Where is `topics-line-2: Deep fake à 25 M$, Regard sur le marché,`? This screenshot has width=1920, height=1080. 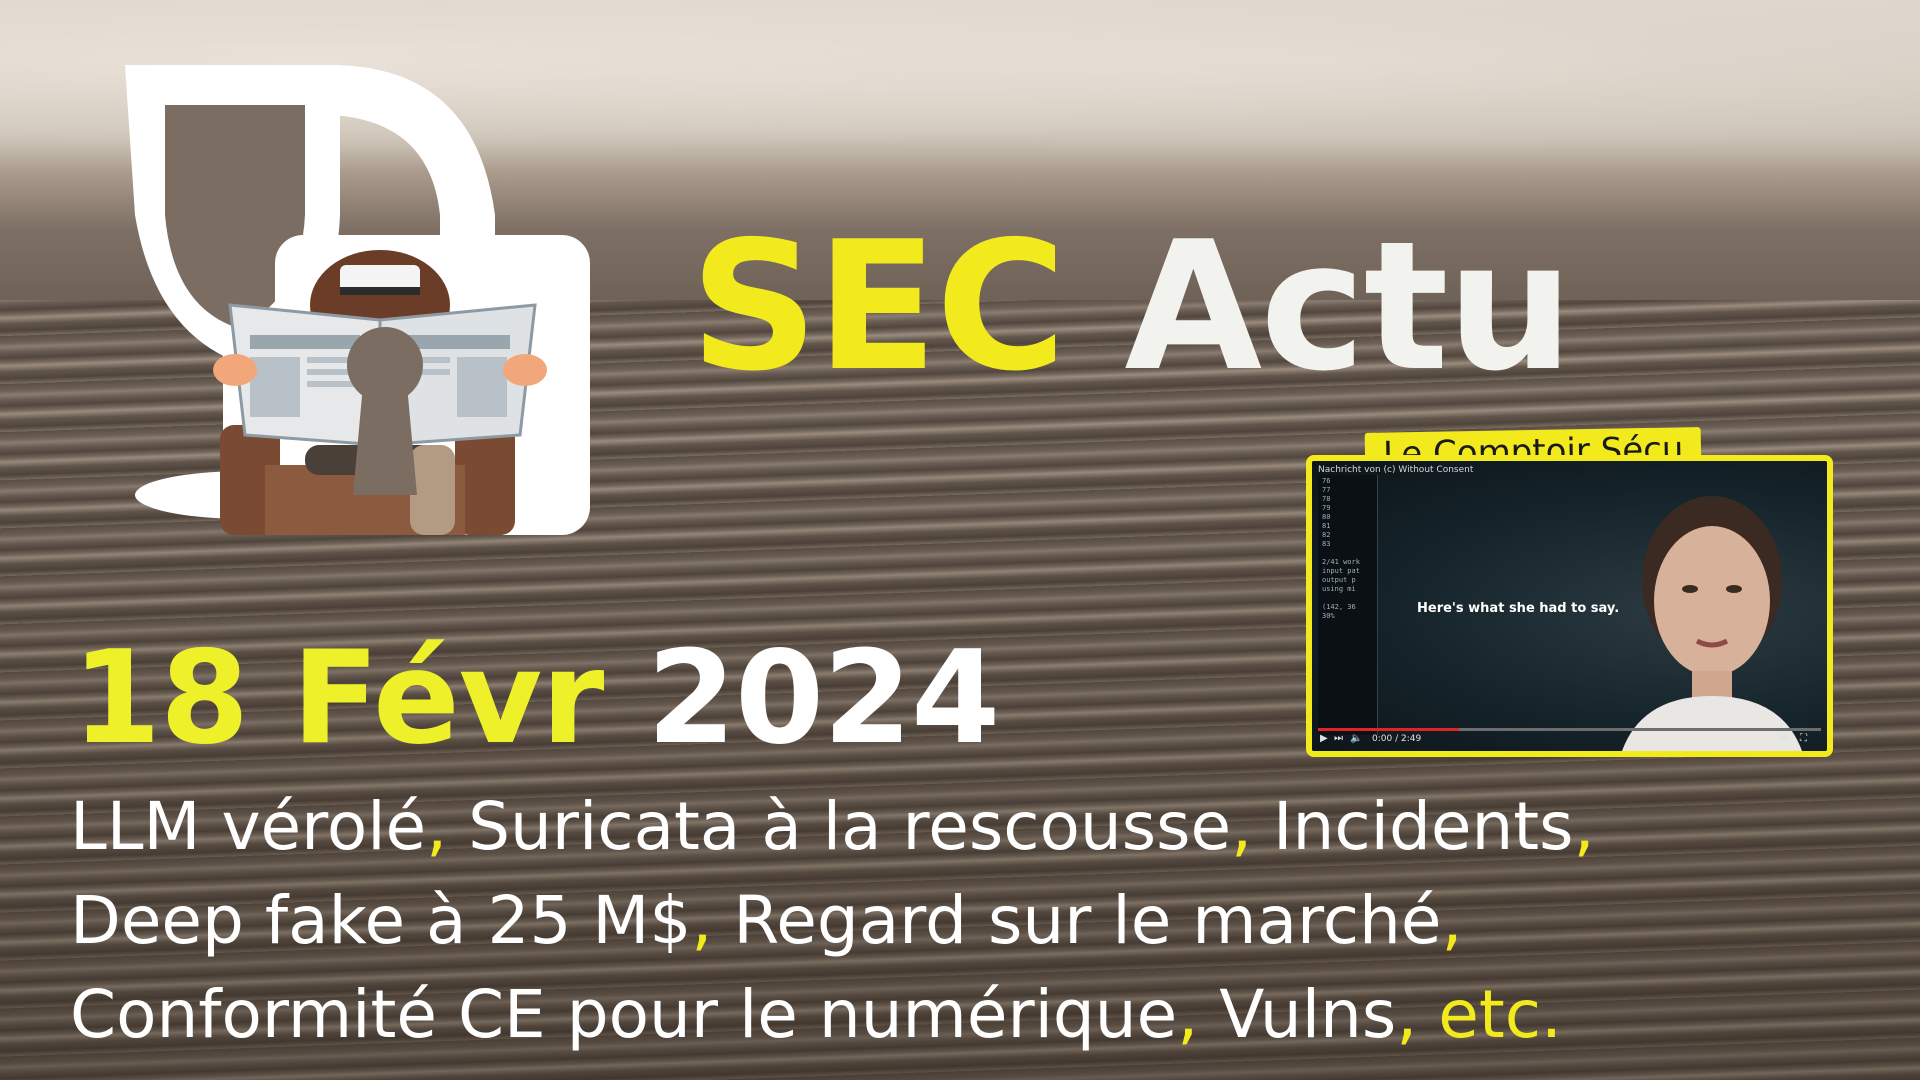 topics-line-2: Deep fake à 25 M$, Regard sur le marché, is located at coordinates (980, 921).